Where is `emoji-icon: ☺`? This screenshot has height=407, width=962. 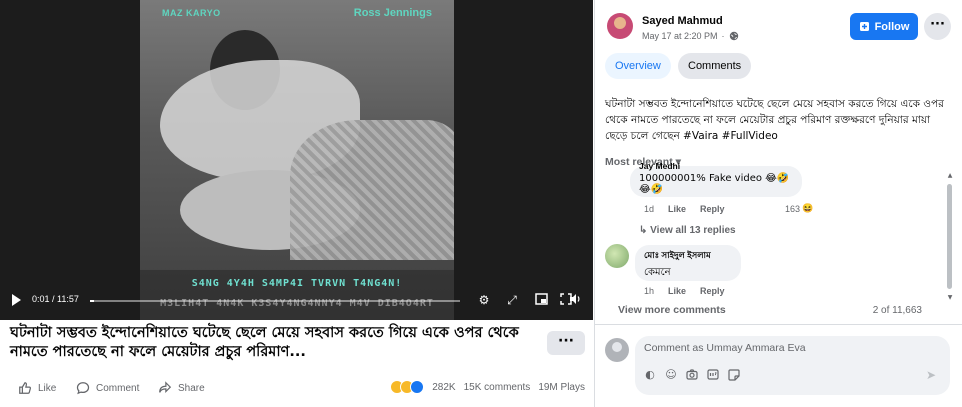
emoji-icon: ☺ is located at coordinates (671, 375).